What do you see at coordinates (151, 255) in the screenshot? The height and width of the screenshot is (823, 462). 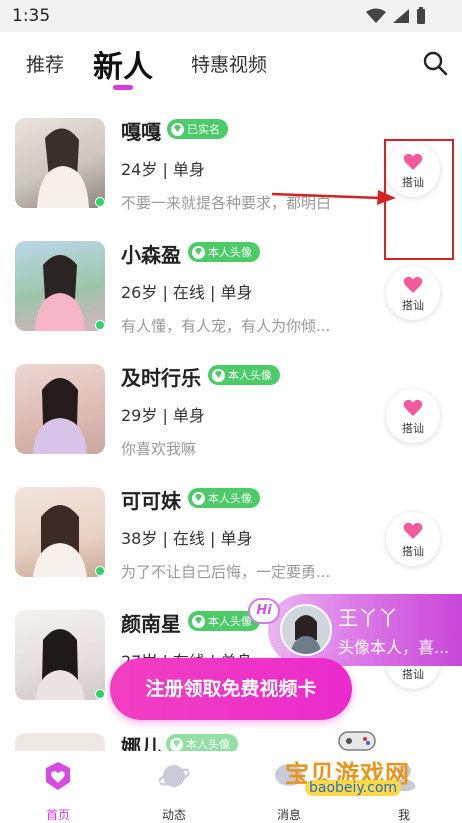 I see `user-name: 小森盈` at bounding box center [151, 255].